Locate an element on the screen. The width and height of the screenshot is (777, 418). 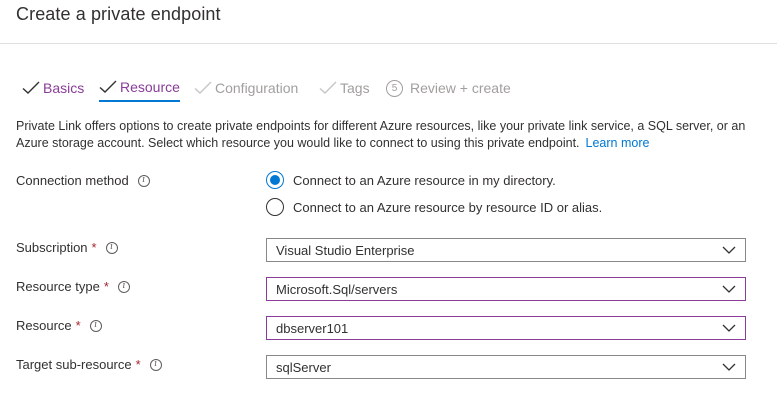
resource-dropdown: dbserver101 is located at coordinates (506, 328).